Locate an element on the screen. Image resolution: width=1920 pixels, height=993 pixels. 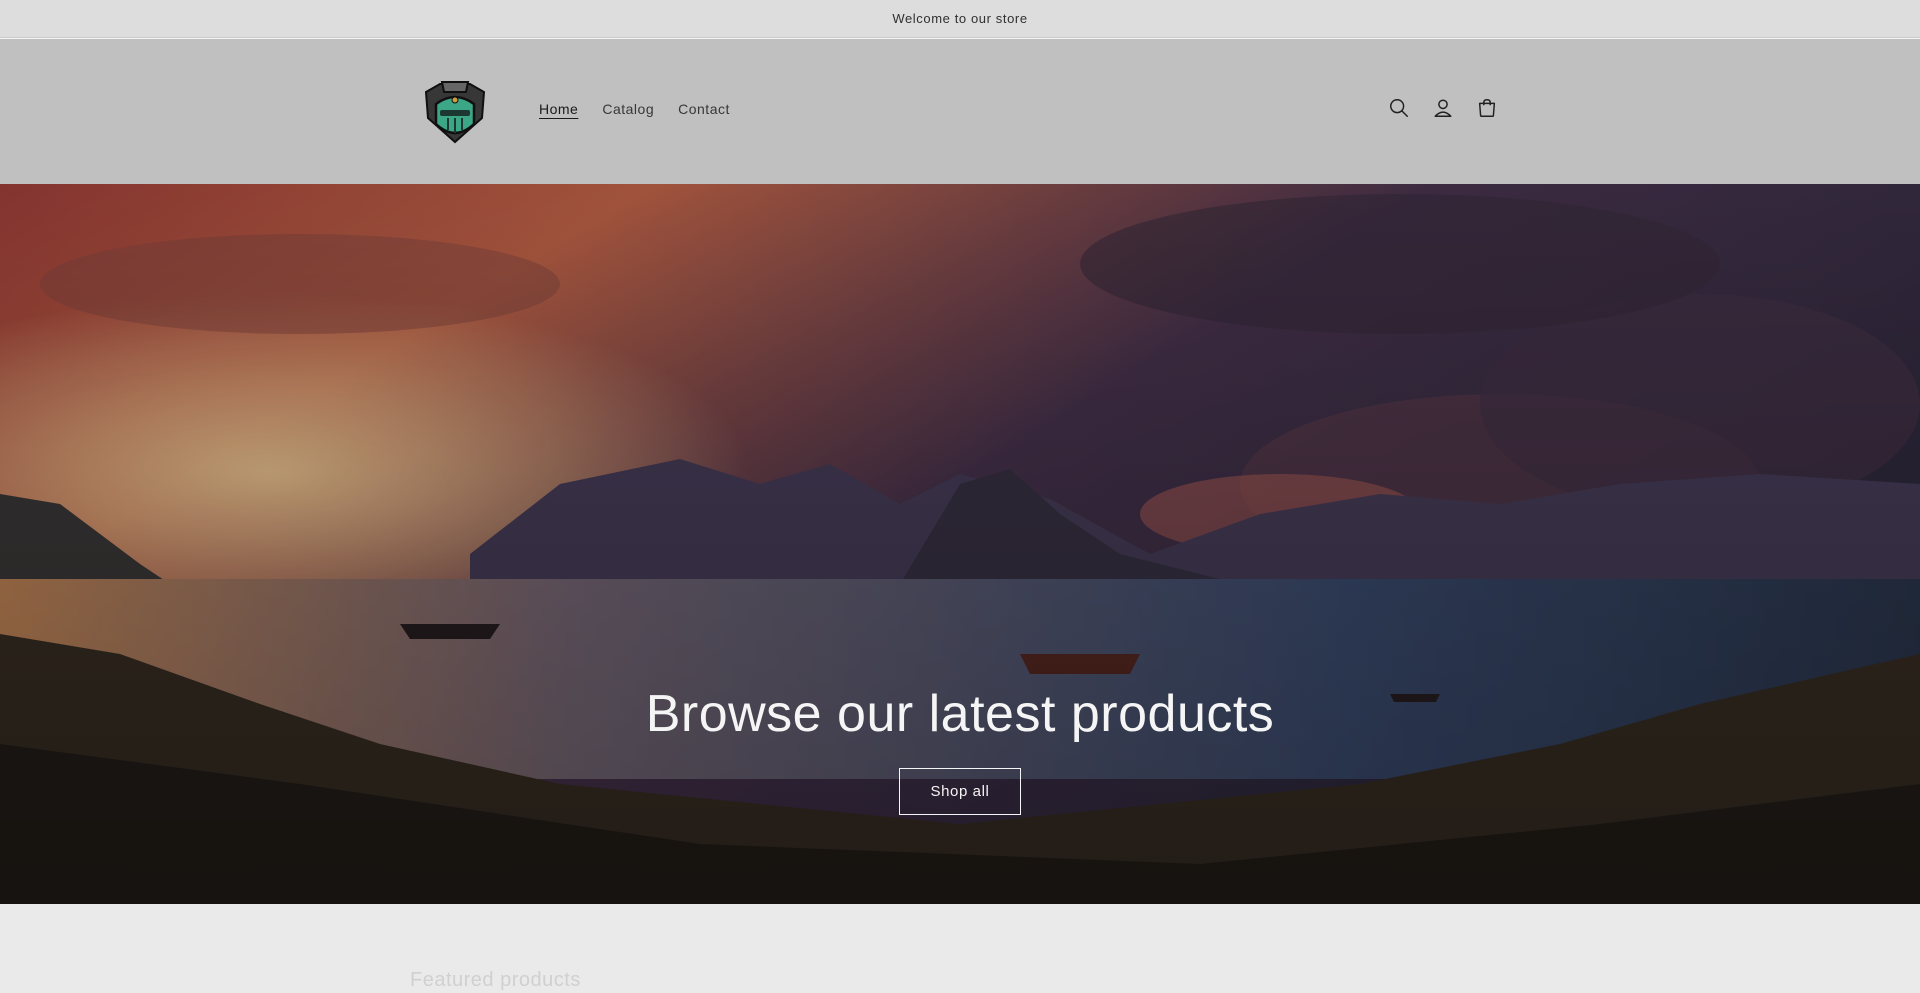
shop-all-button: Shop all is located at coordinates (960, 791).